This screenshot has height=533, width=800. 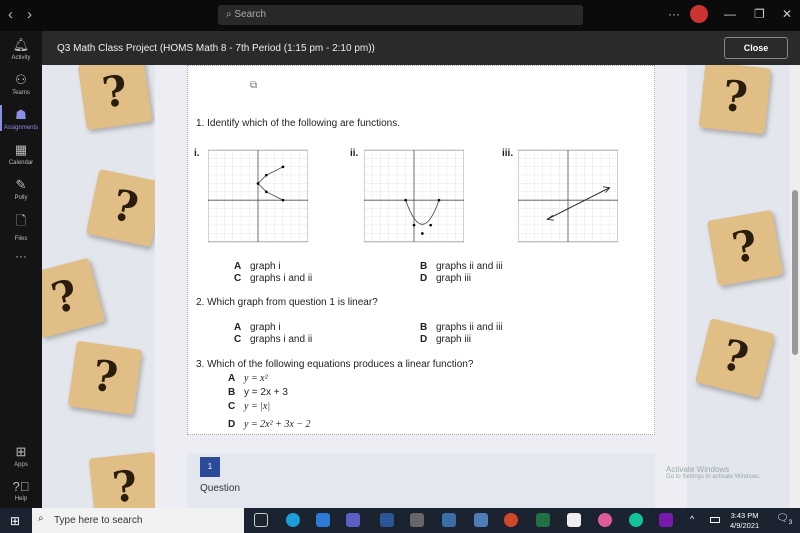 What do you see at coordinates (787, 14) in the screenshot?
I see `close-window-icon: ✕` at bounding box center [787, 14].